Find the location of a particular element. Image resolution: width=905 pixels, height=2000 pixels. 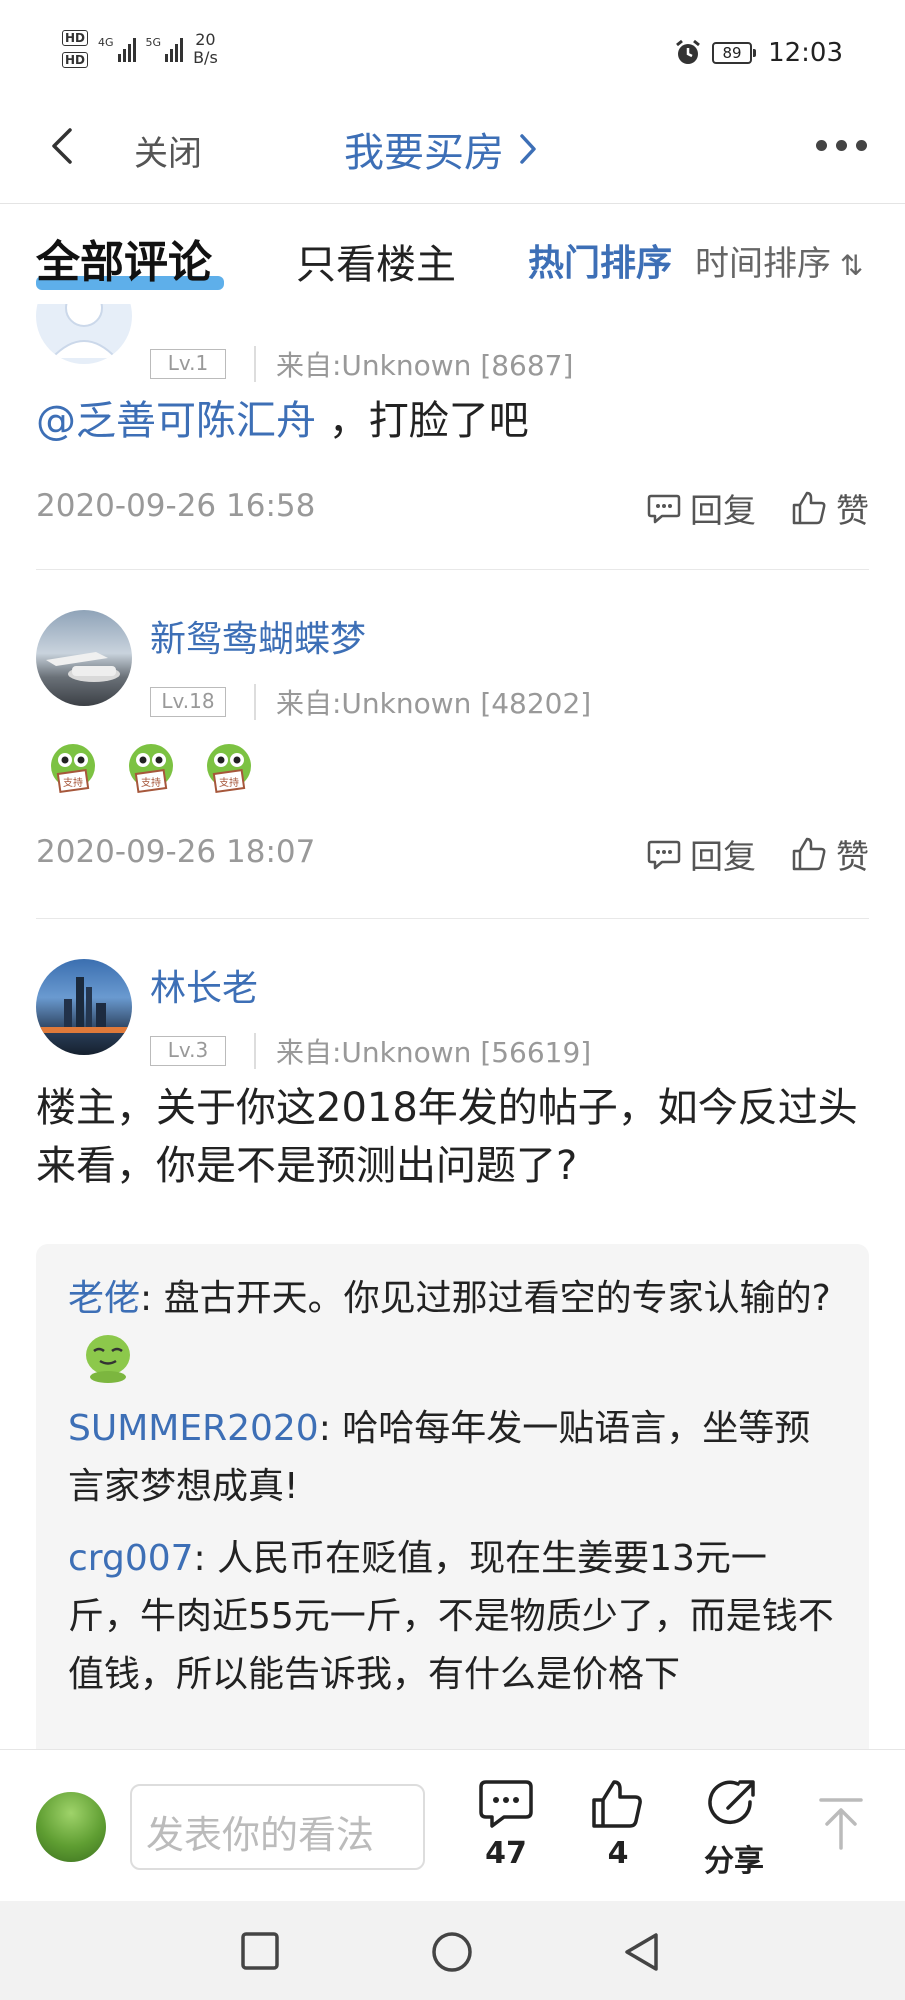

hd1-indicator: HD is located at coordinates (75, 38).